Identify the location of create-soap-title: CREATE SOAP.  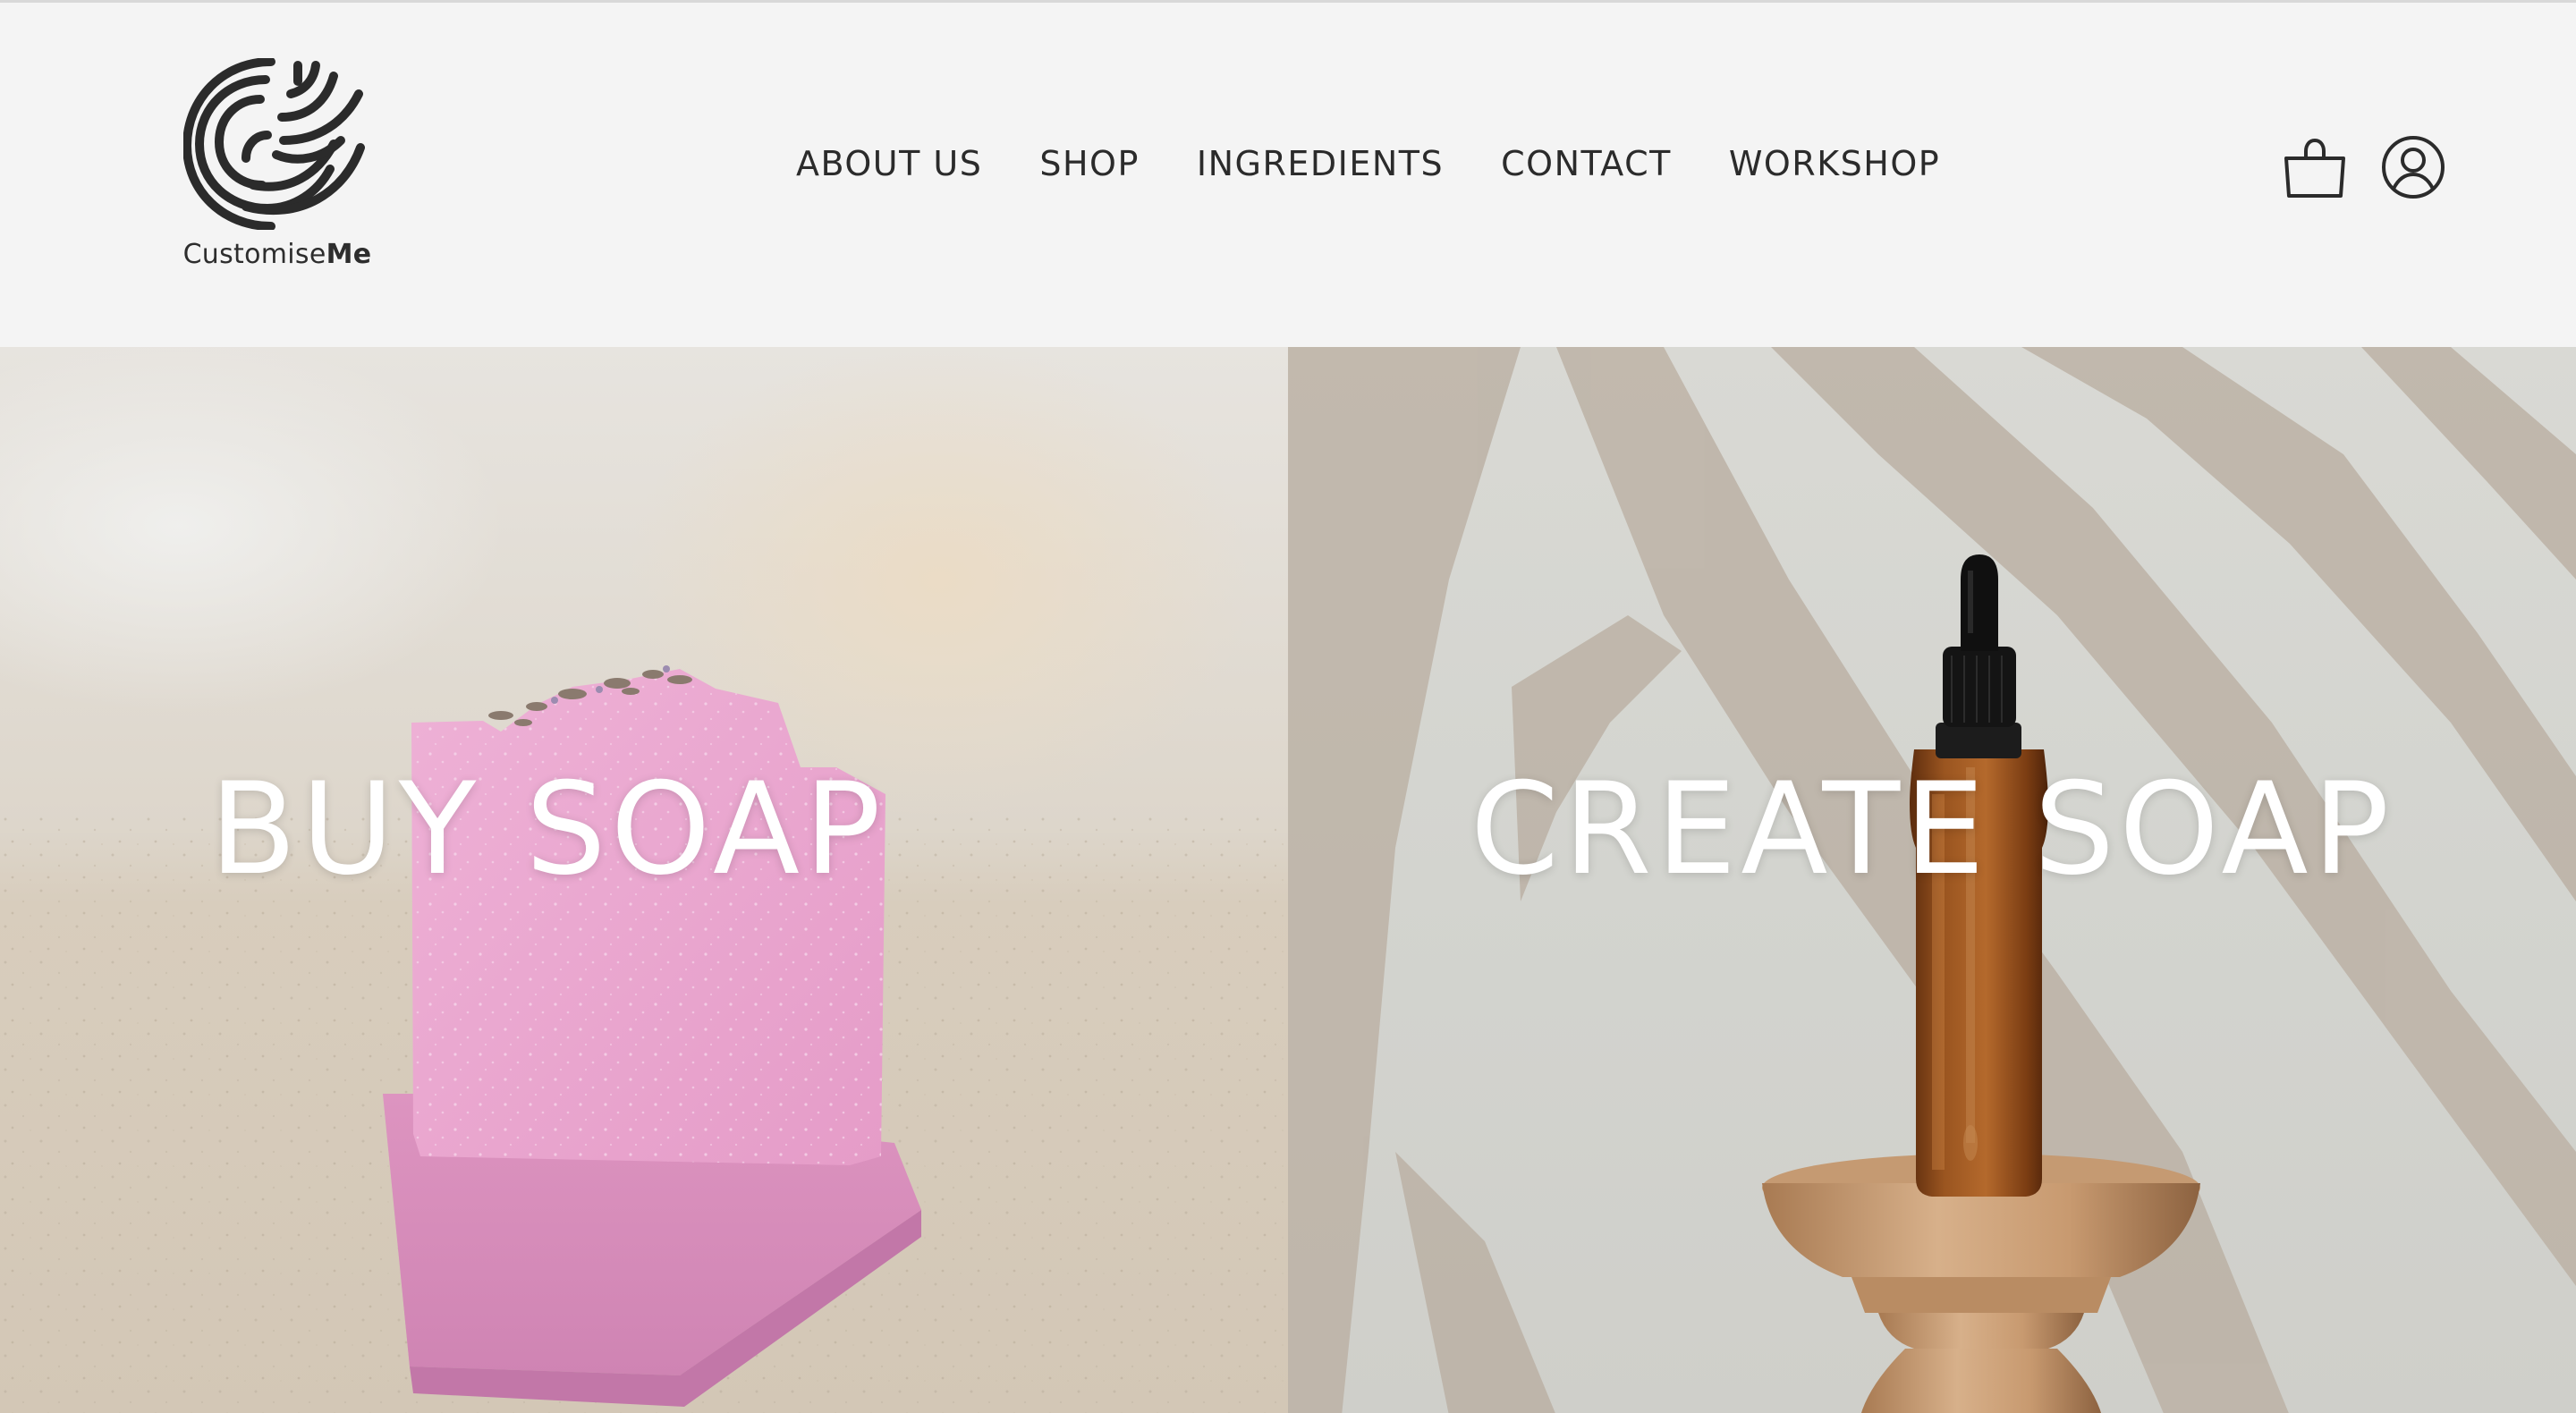
(1932, 829).